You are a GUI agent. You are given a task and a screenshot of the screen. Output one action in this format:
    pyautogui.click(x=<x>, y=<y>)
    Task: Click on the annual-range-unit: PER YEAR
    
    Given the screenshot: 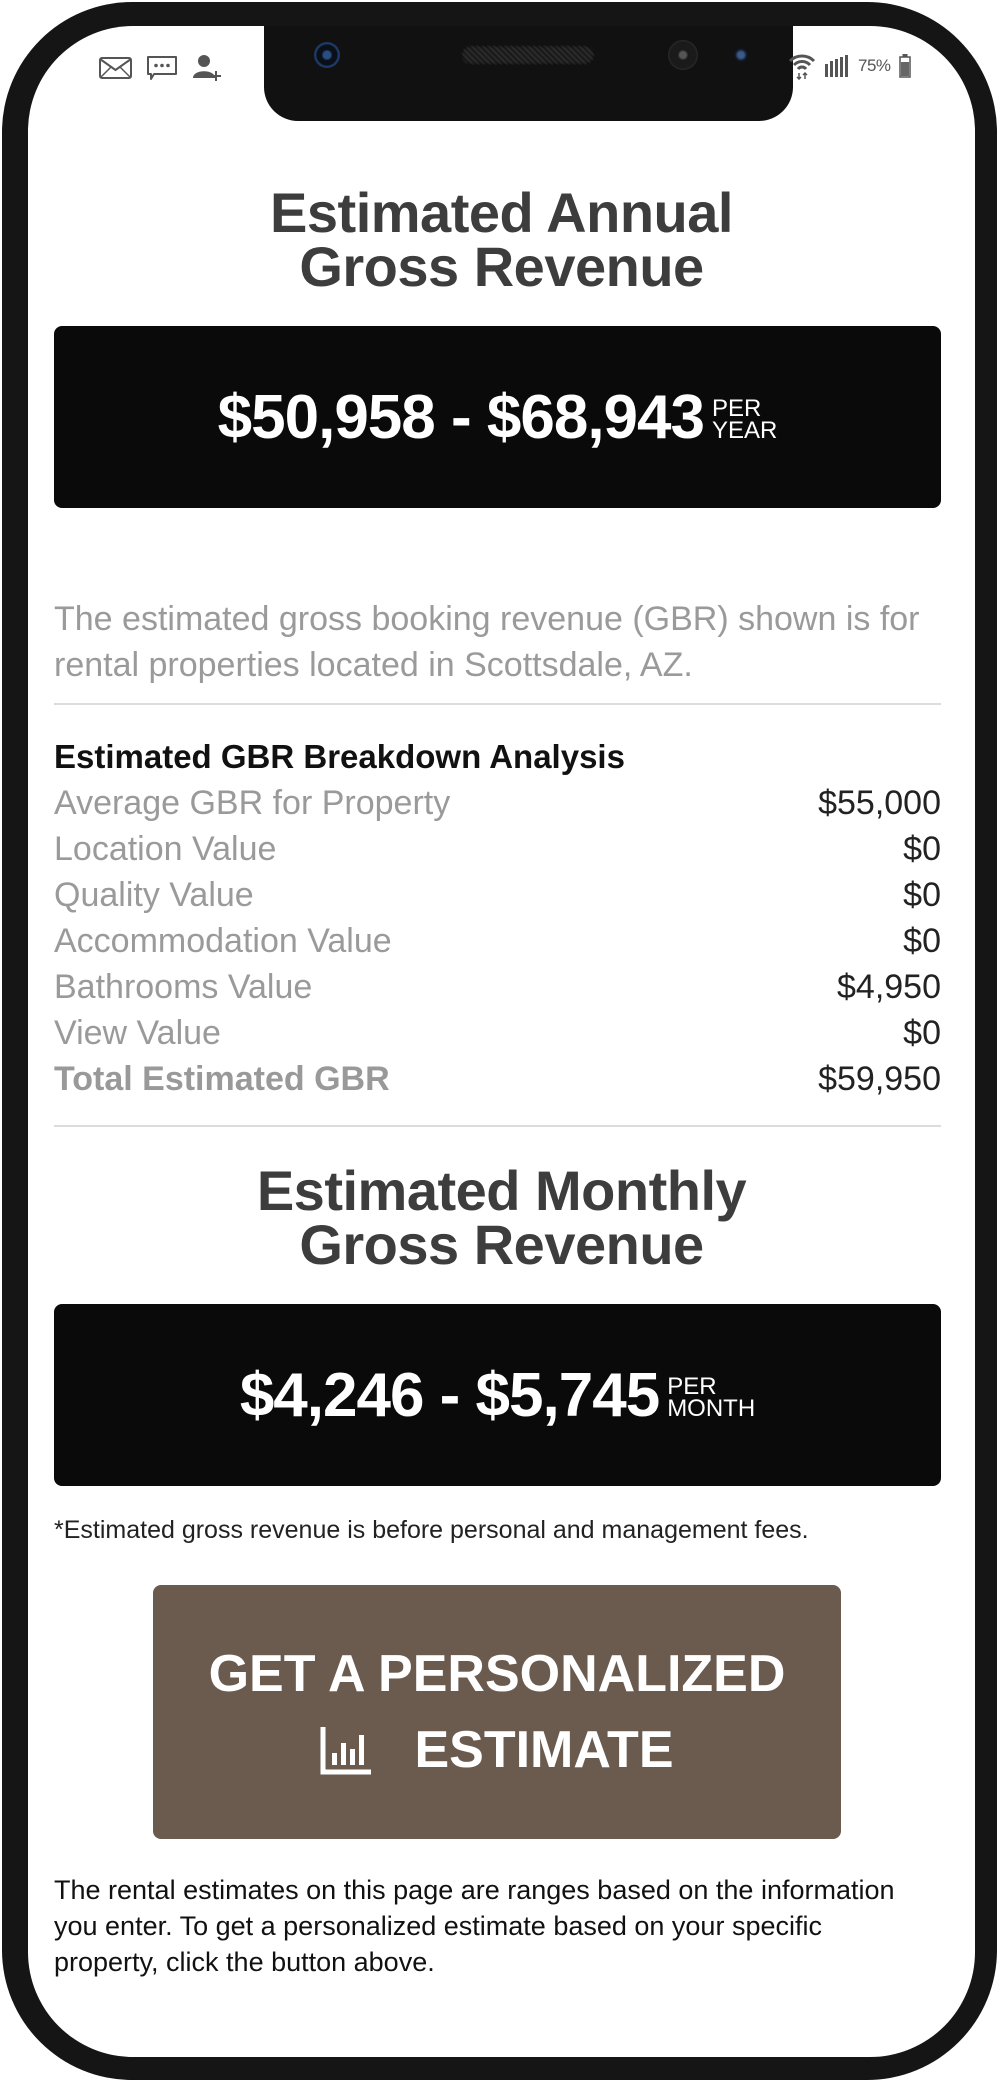 What is the action you would take?
    pyautogui.click(x=744, y=420)
    